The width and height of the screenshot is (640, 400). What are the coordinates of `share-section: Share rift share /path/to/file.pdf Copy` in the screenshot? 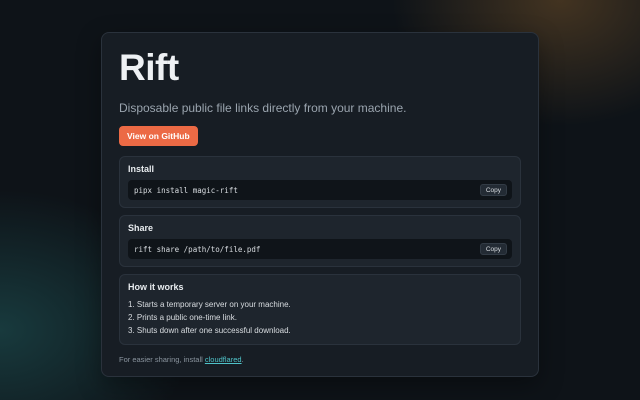 It's located at (320, 241).